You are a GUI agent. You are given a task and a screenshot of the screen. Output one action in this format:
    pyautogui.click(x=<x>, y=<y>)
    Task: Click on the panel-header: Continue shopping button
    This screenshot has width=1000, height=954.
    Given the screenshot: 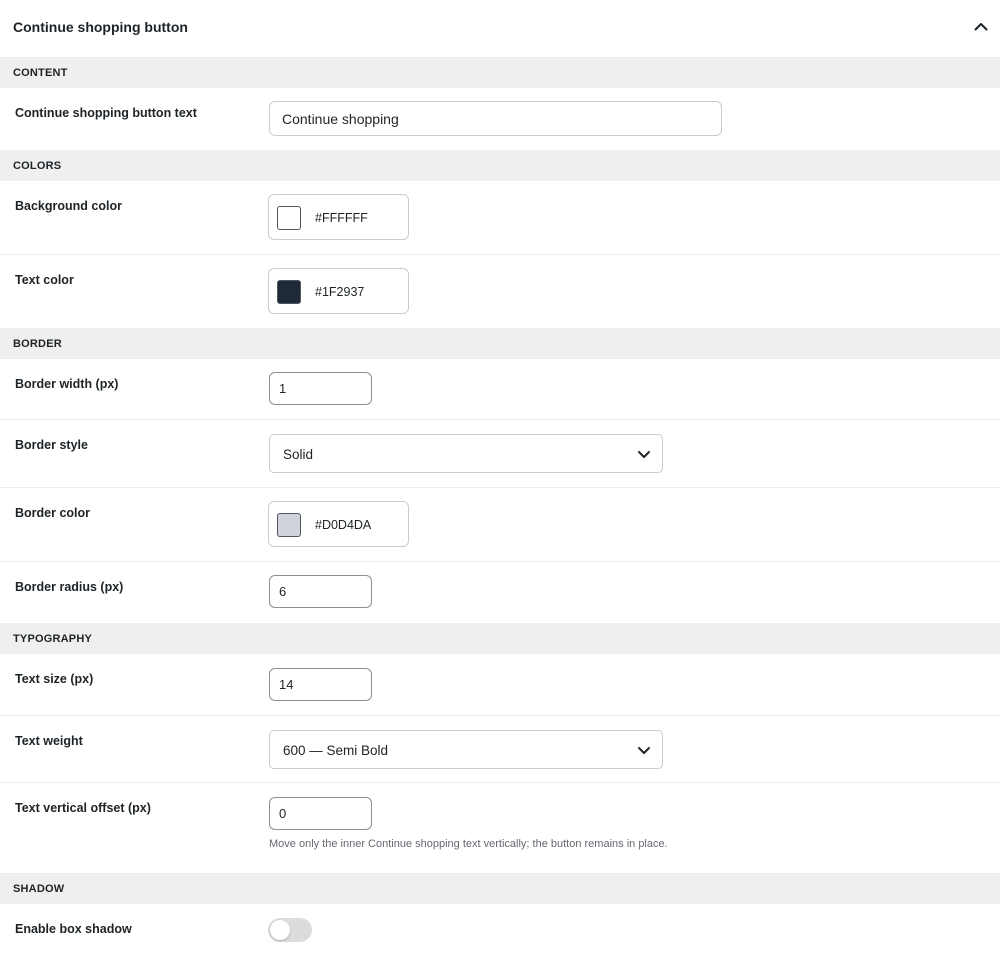 What is the action you would take?
    pyautogui.click(x=500, y=28)
    